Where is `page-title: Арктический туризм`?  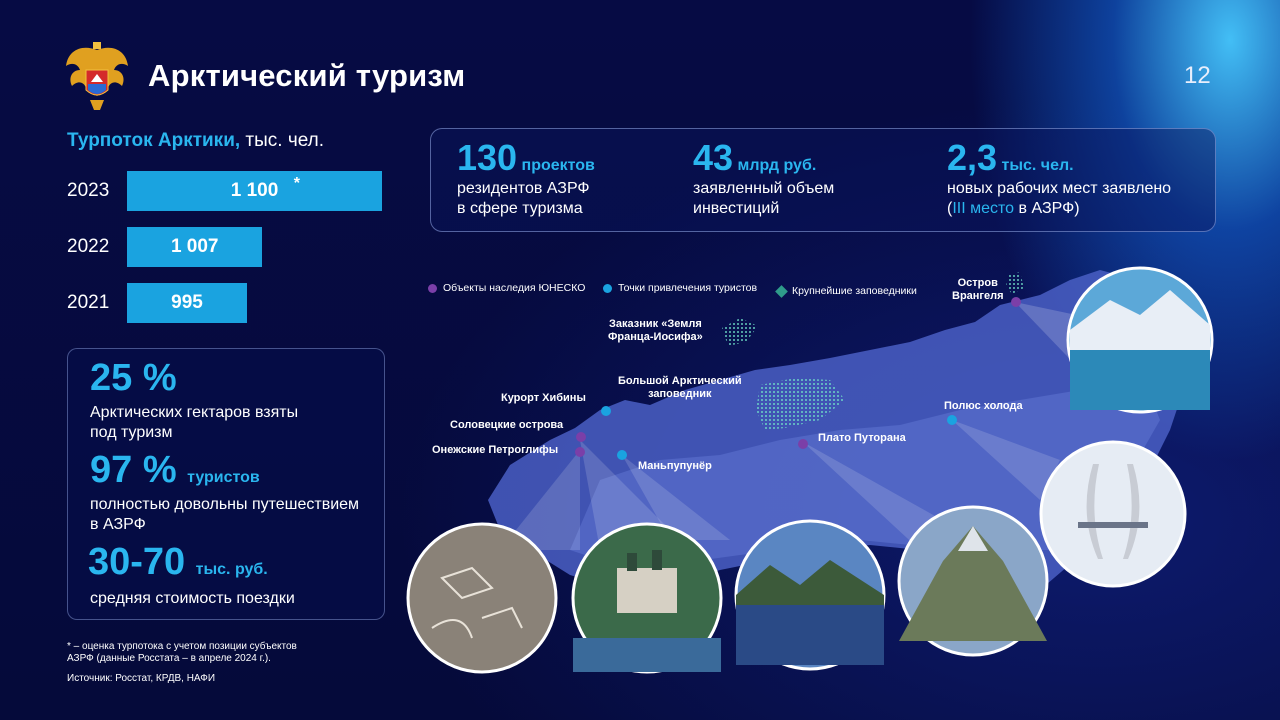 page-title: Арктический туризм is located at coordinates (307, 75).